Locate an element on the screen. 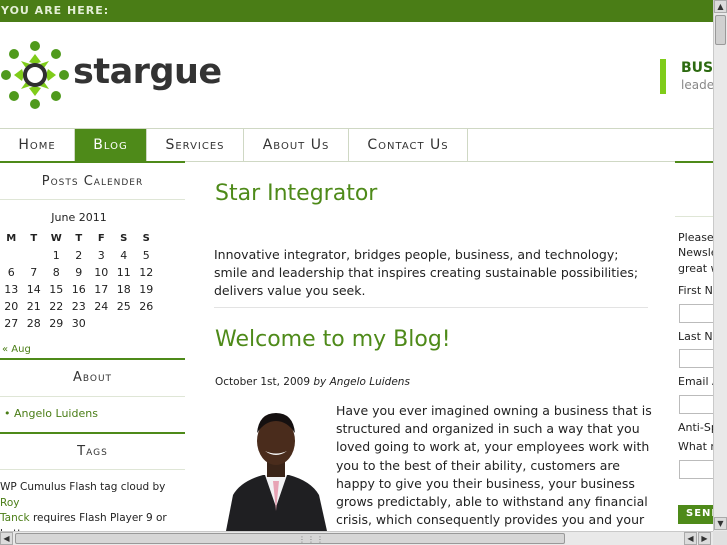  scroll-grip-icon: ⋮⋮⋮ is located at coordinates (311, 539).